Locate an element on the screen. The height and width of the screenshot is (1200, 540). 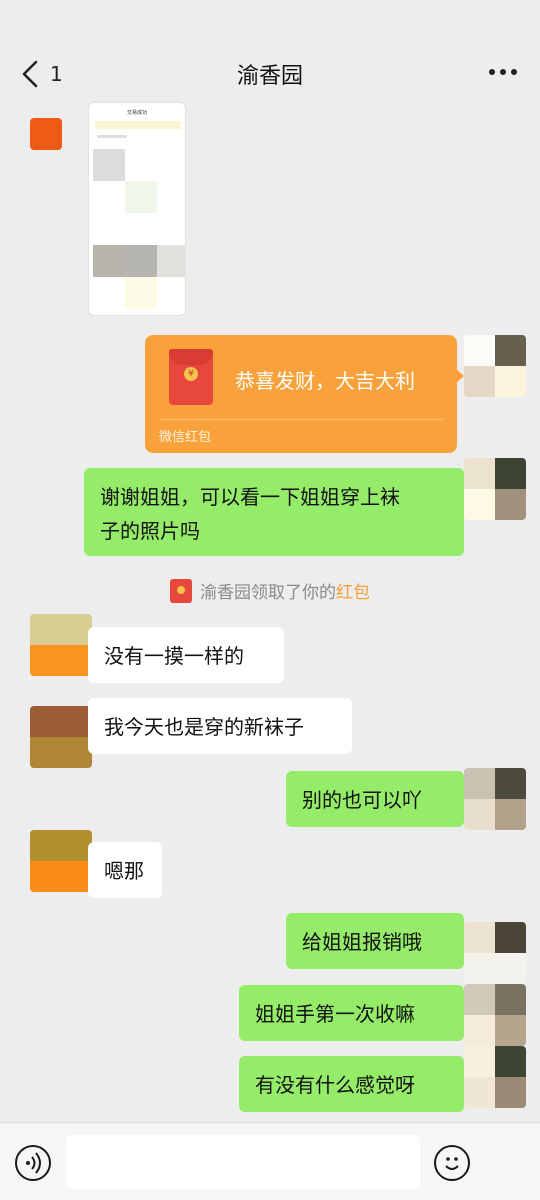
outgoing-message: 谢谢姐姐，可以看一下姐姐穿上袜 子的照片吗 is located at coordinates (274, 512).